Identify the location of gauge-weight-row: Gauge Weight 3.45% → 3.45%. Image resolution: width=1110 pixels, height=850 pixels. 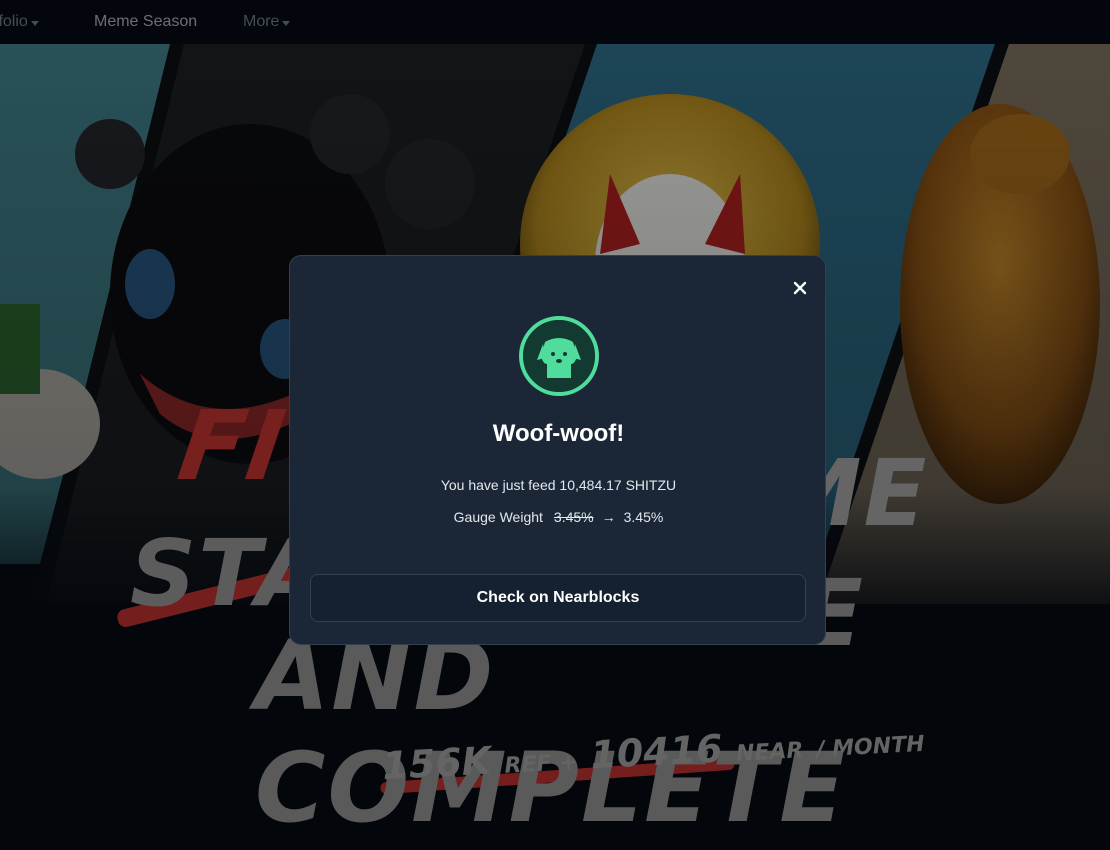
(558, 517).